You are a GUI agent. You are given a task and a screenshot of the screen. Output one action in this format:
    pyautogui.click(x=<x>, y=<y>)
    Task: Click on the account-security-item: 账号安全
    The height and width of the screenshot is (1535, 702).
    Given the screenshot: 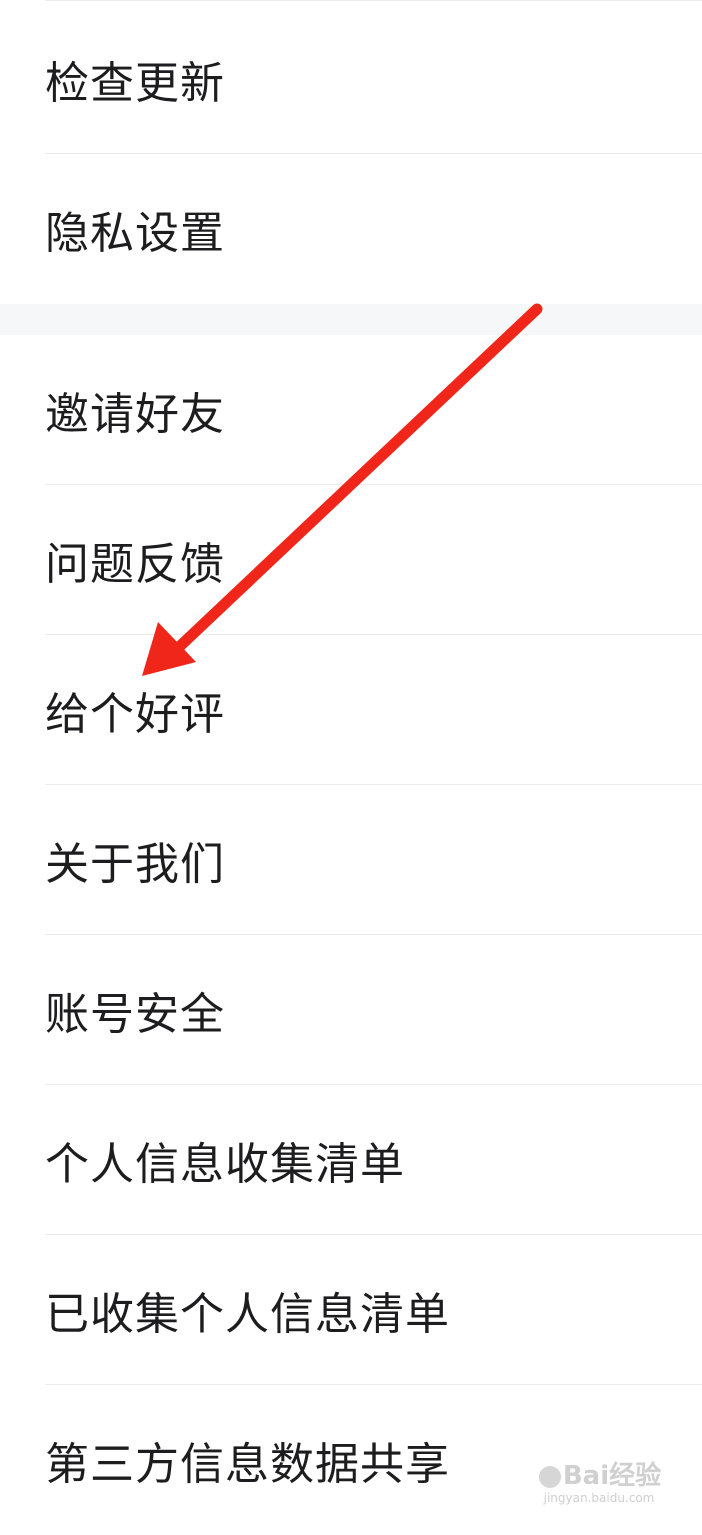 What is the action you would take?
    pyautogui.click(x=351, y=1010)
    